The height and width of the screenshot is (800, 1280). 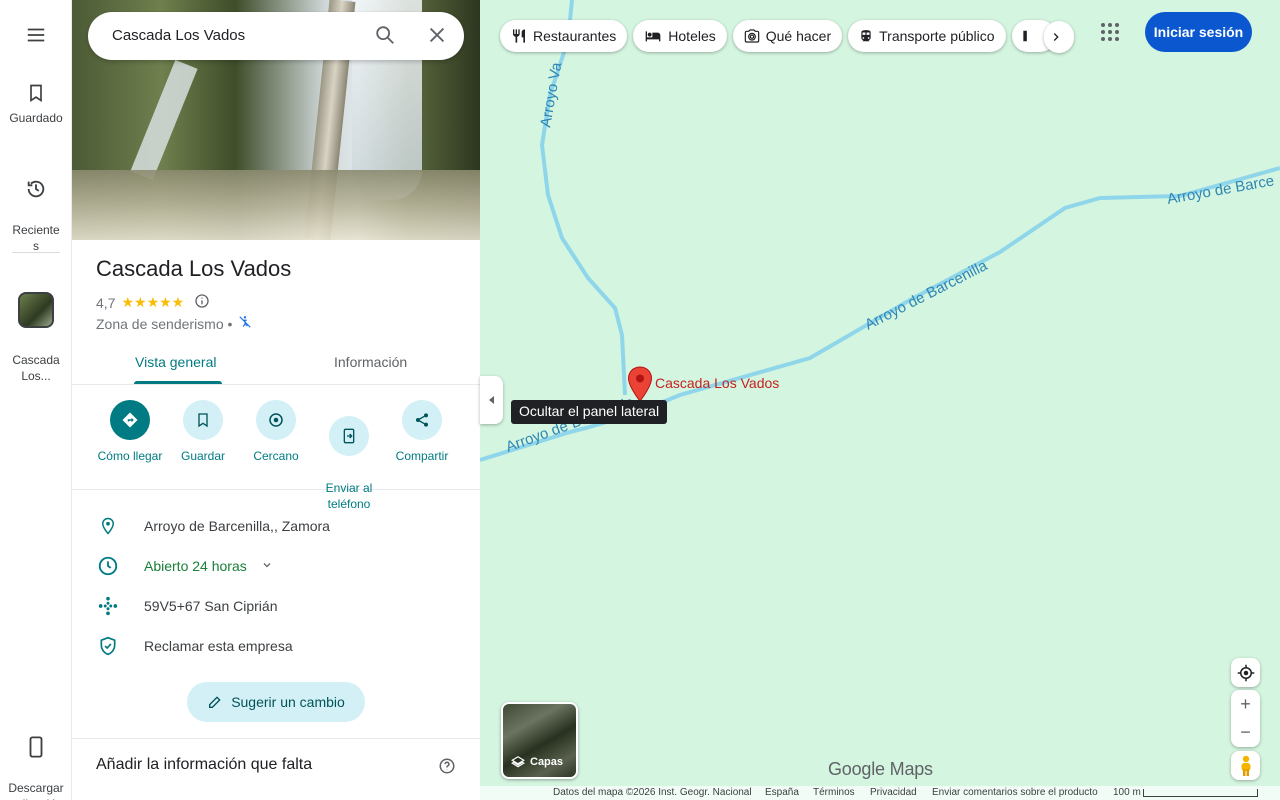 What do you see at coordinates (36, 104) in the screenshot?
I see `rail-saved: Guardado` at bounding box center [36, 104].